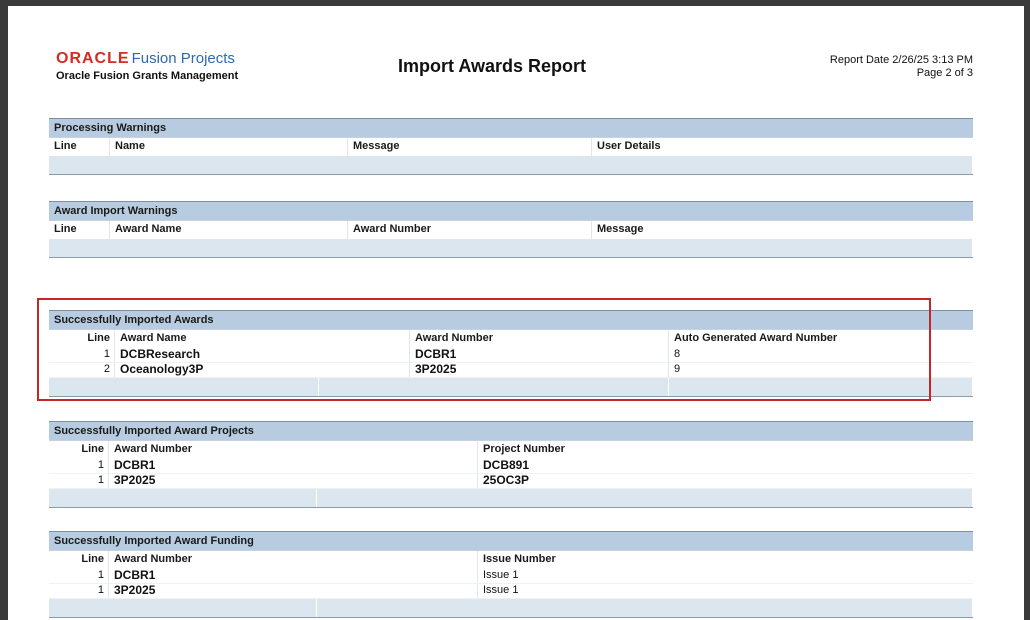 This screenshot has height=620, width=1030. Describe the element at coordinates (511, 540) in the screenshot. I see `section-title: Successfully Imported Award Funding` at that location.